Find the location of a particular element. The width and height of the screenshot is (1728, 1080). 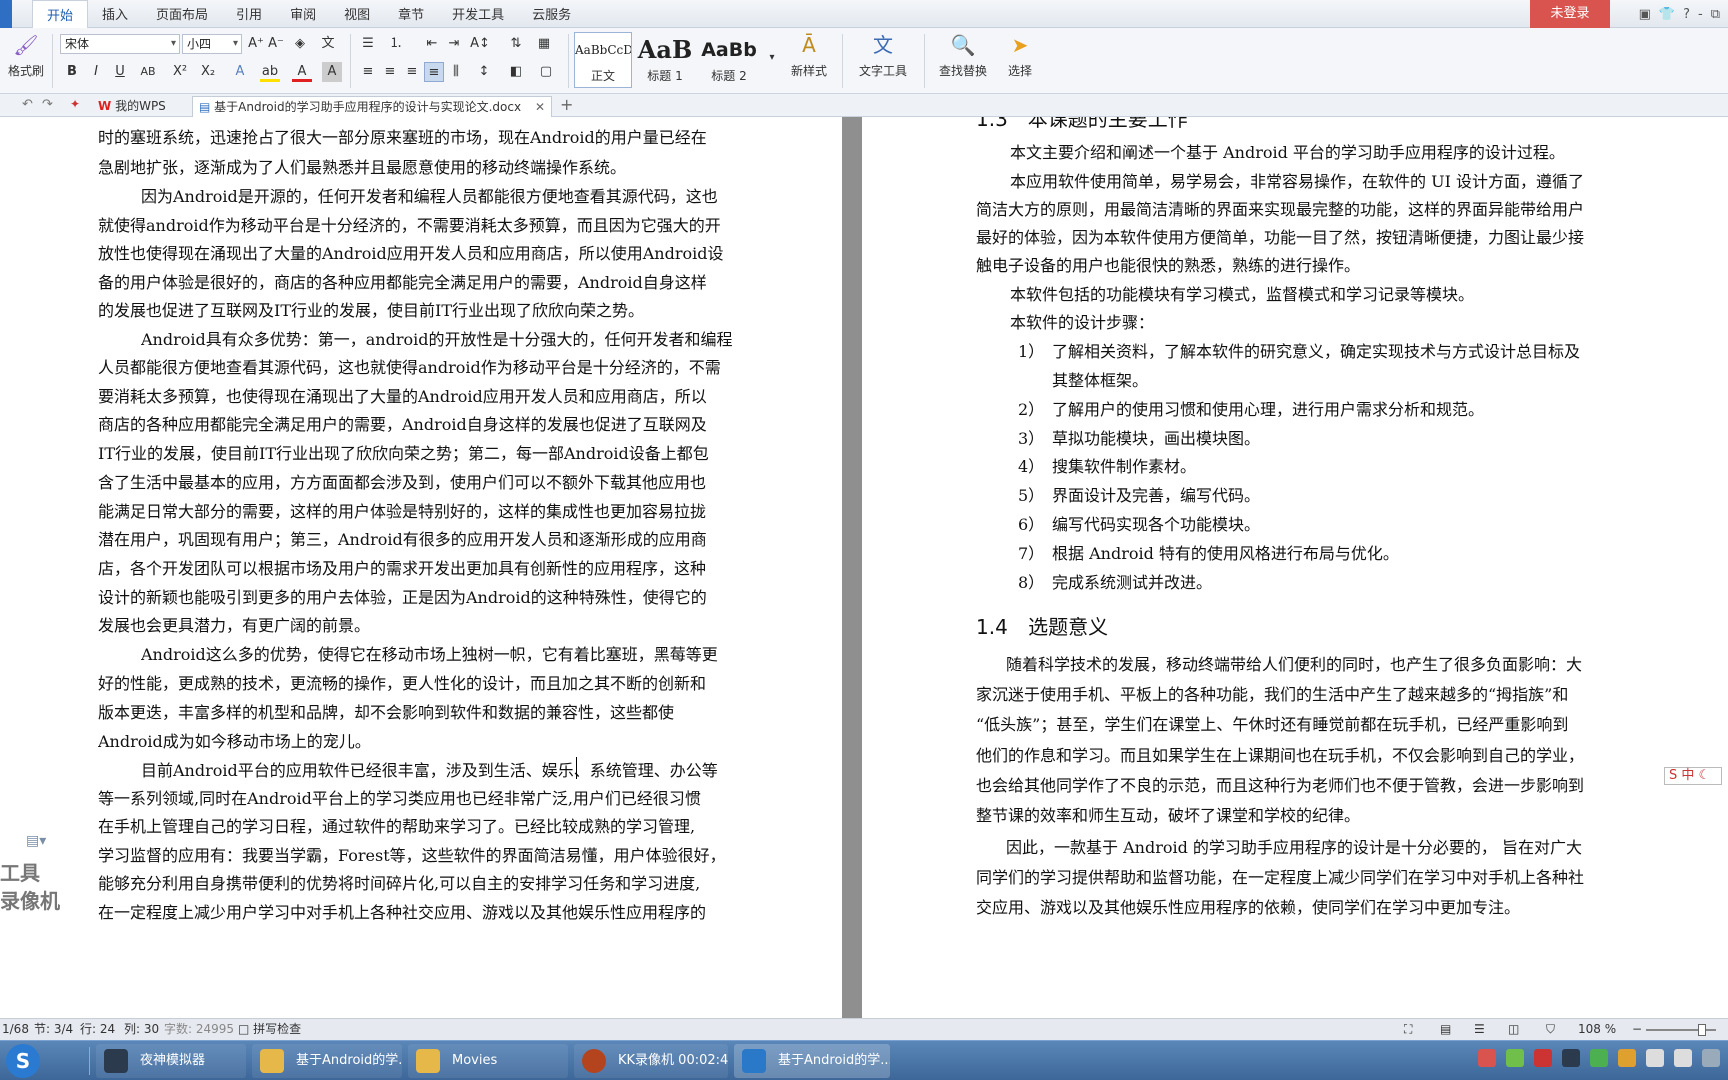

bold-icon: B is located at coordinates (72, 72).